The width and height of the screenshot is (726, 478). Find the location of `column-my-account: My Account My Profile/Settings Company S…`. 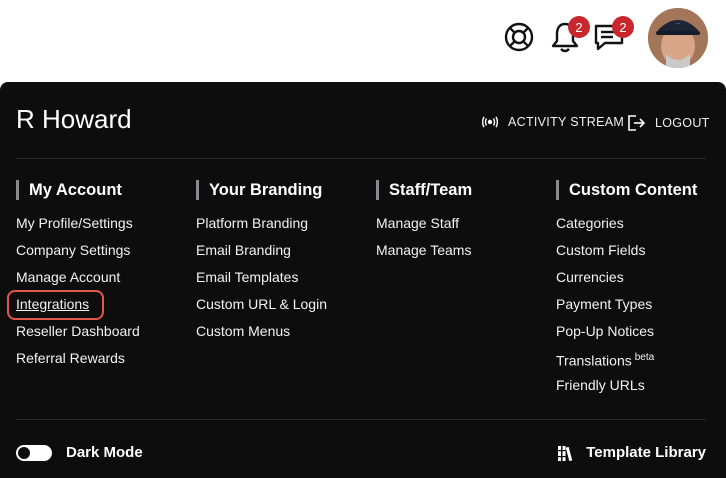

column-my-account: My Account My Profile/Settings Company S… is located at coordinates (99, 278).